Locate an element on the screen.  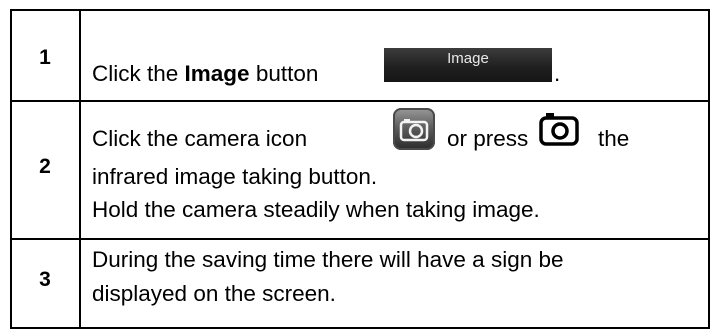
step-1-text-before: Click the is located at coordinates (138, 73).